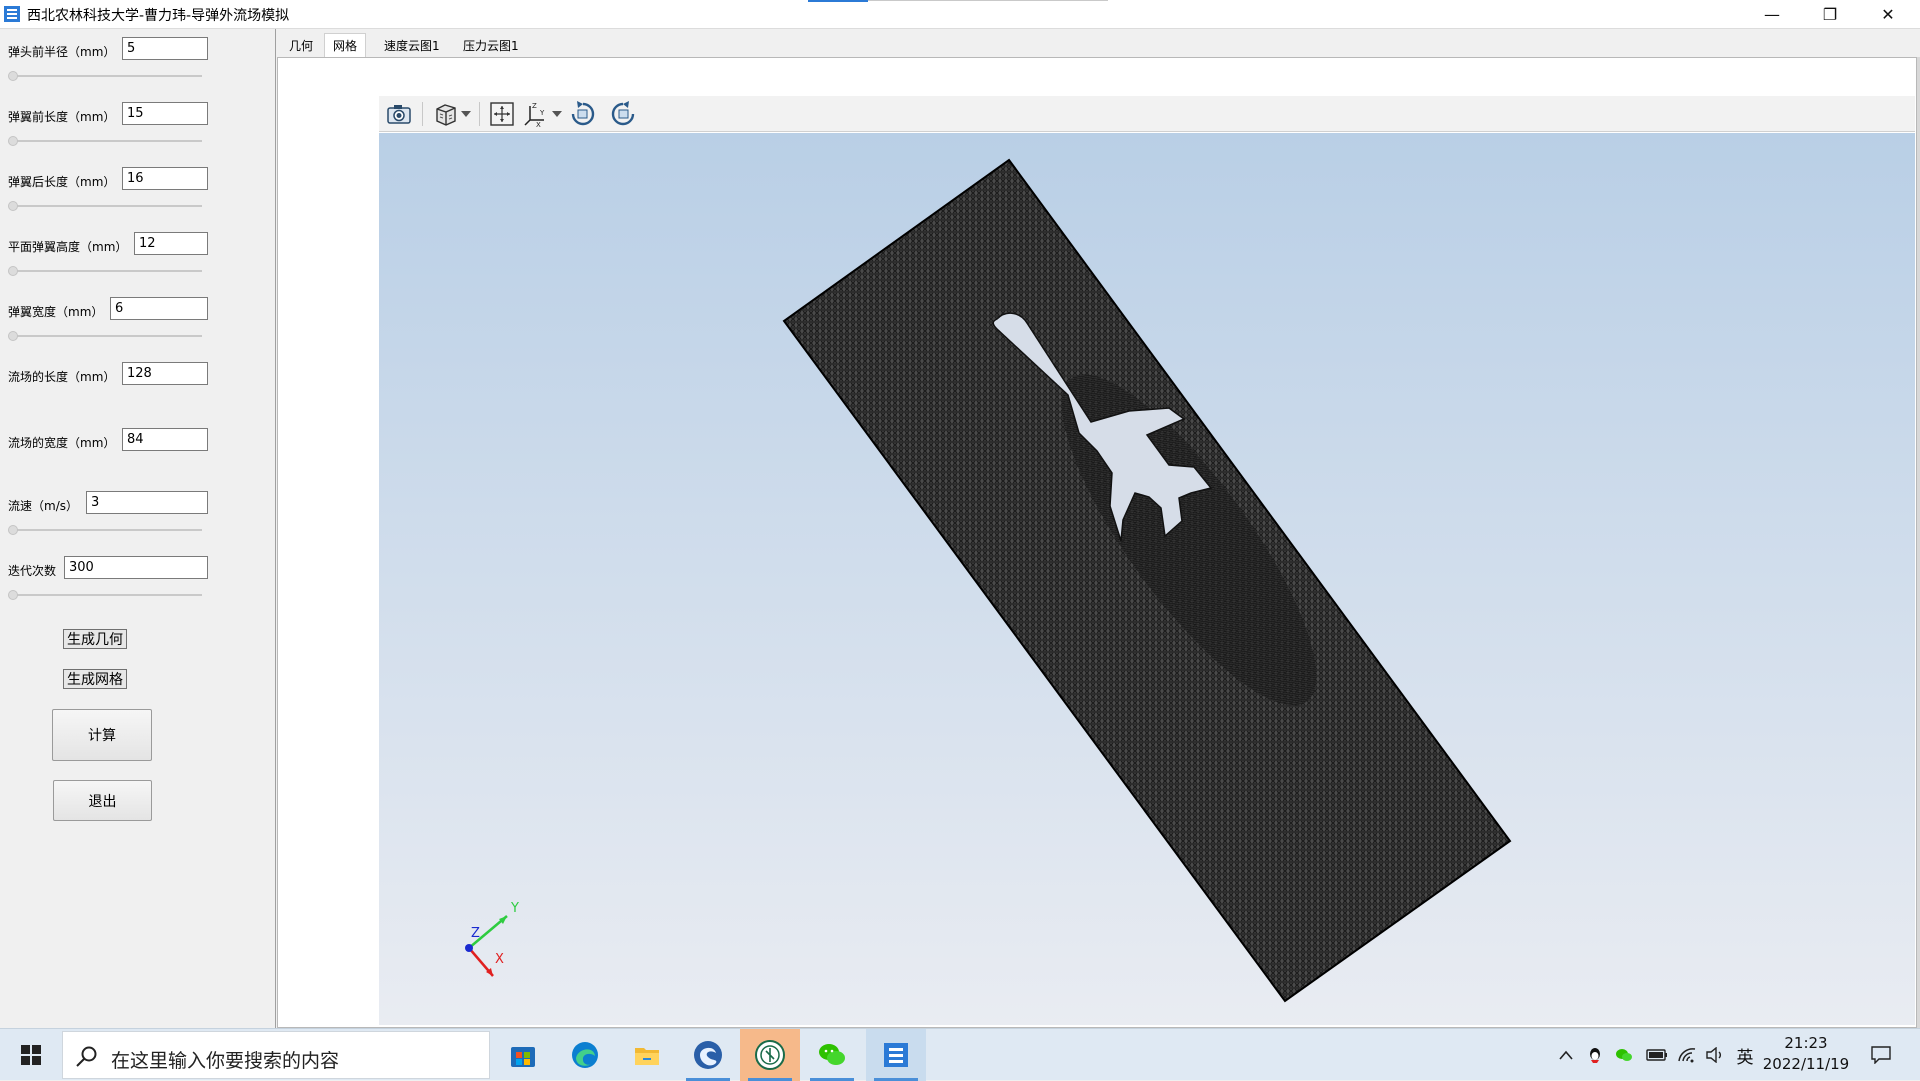  I want to click on wechat-tray-icon, so click(1624, 1055).